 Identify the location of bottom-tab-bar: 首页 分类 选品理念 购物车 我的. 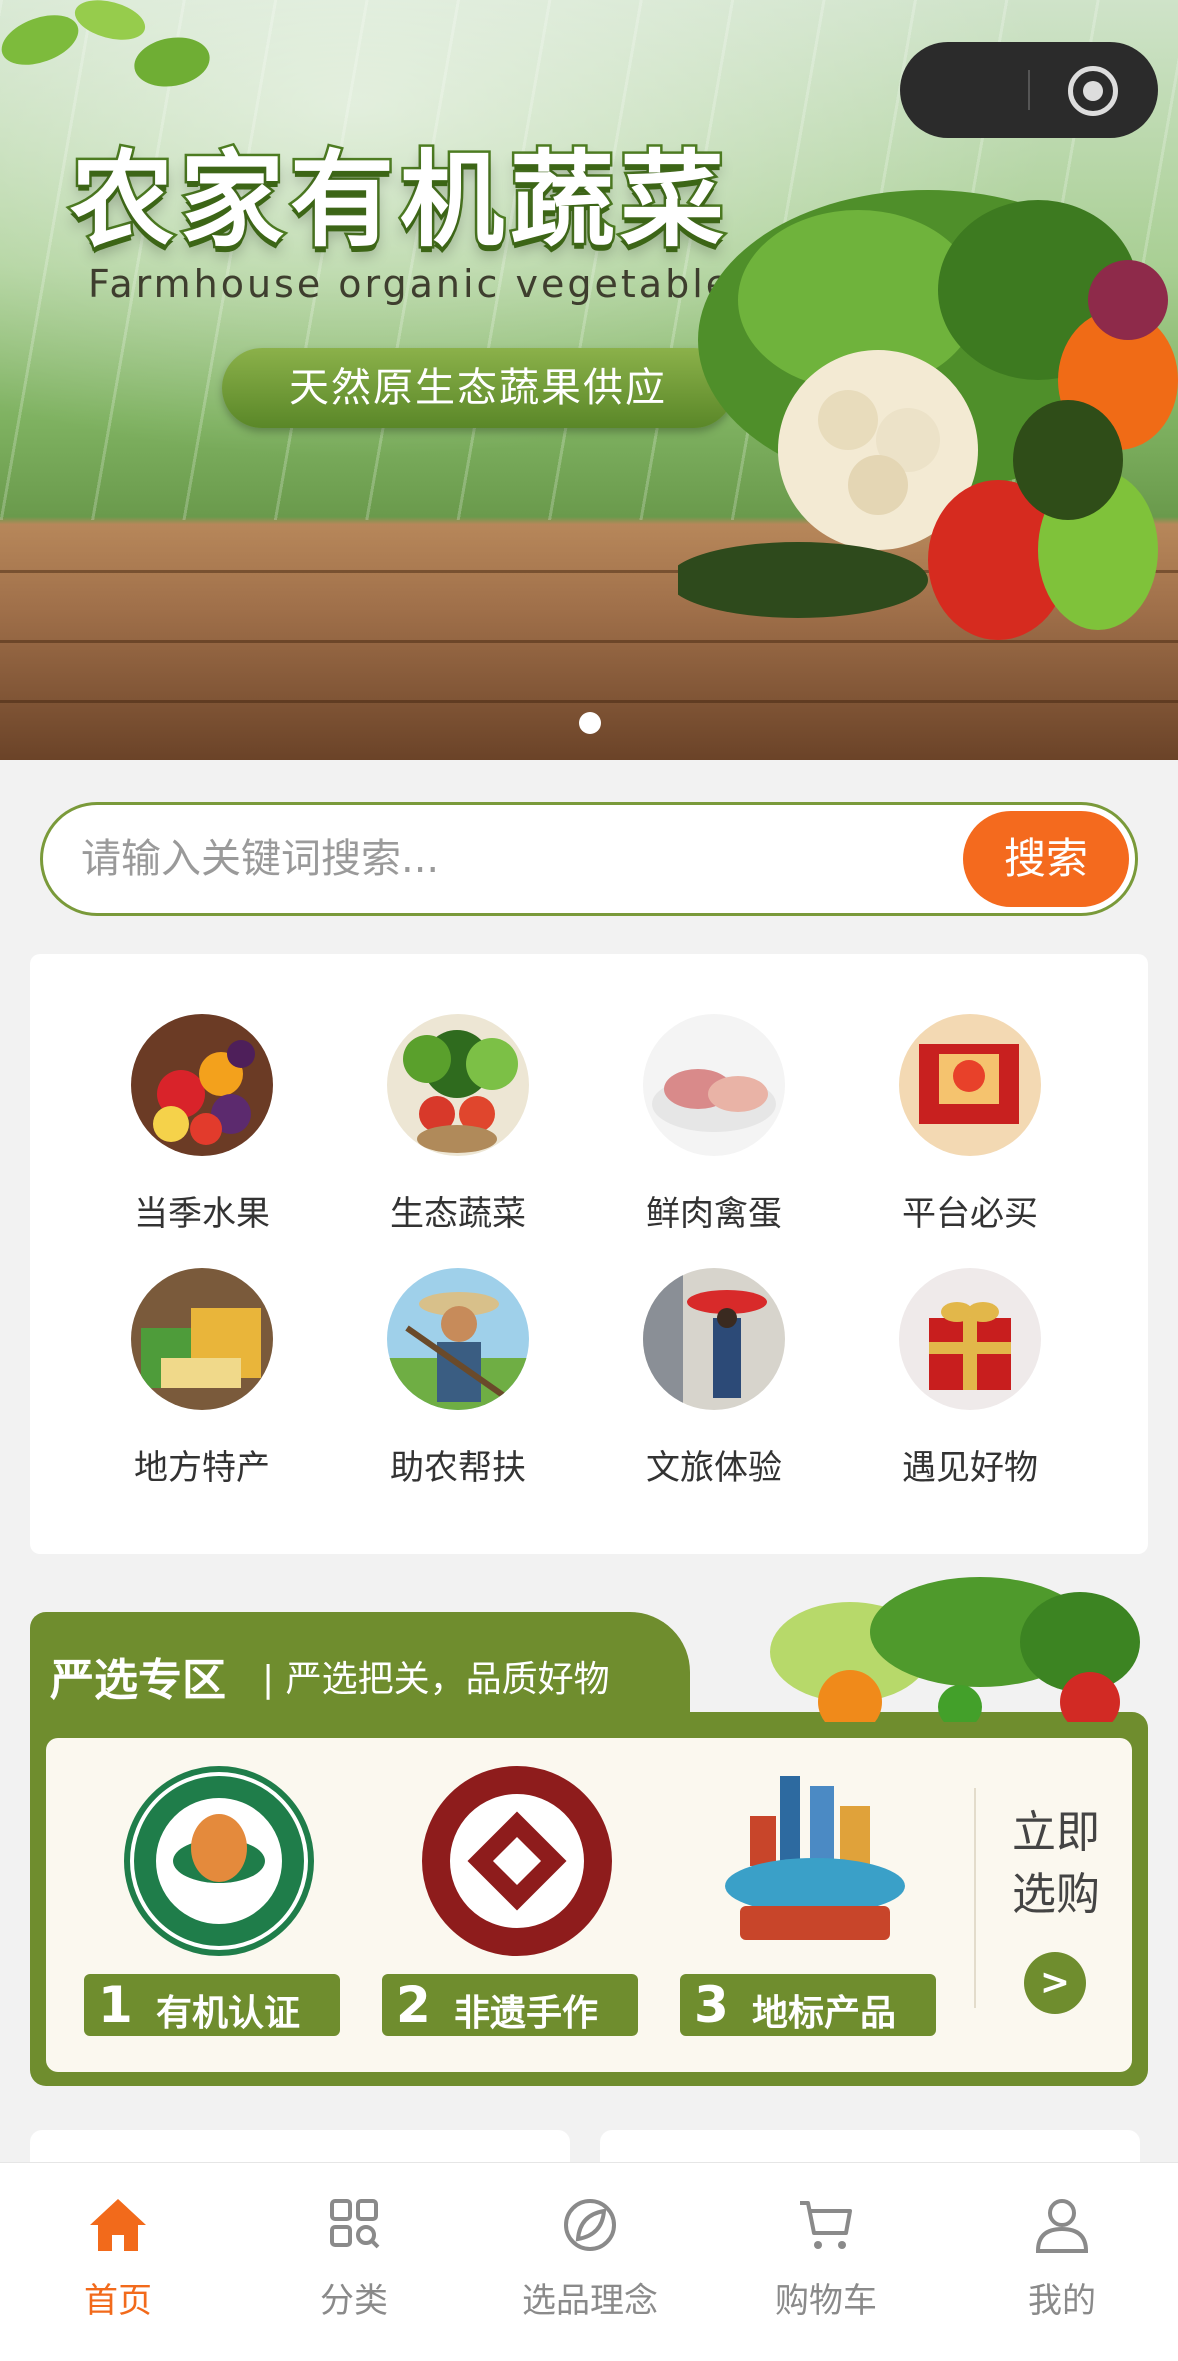
(589, 2261).